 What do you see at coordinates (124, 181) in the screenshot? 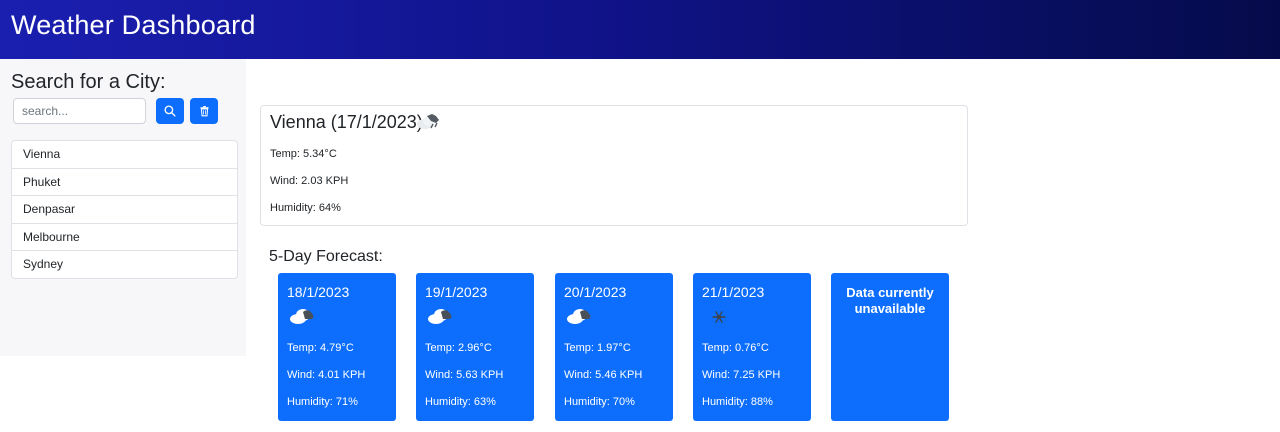
I see `history-item-phuket: Phuket` at bounding box center [124, 181].